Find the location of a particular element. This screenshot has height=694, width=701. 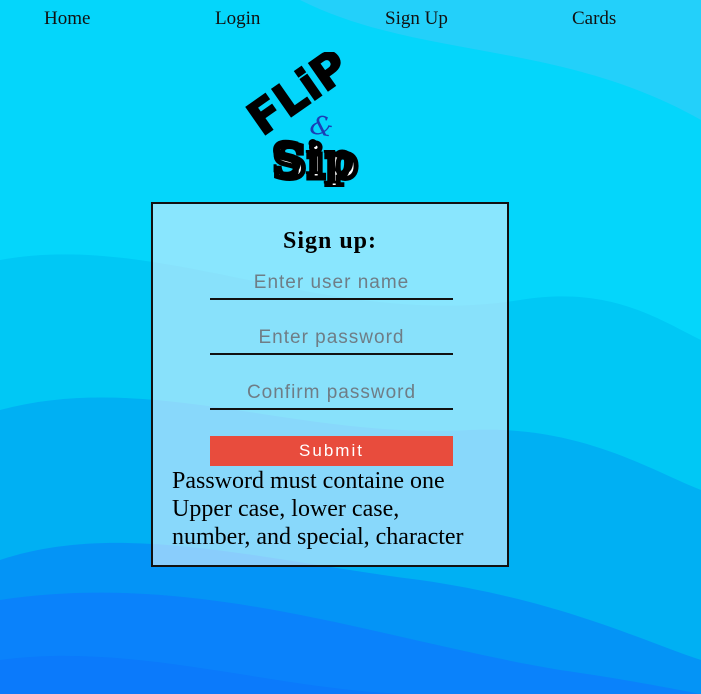

hint-line-1: Password must containe one is located at coordinates (308, 481).